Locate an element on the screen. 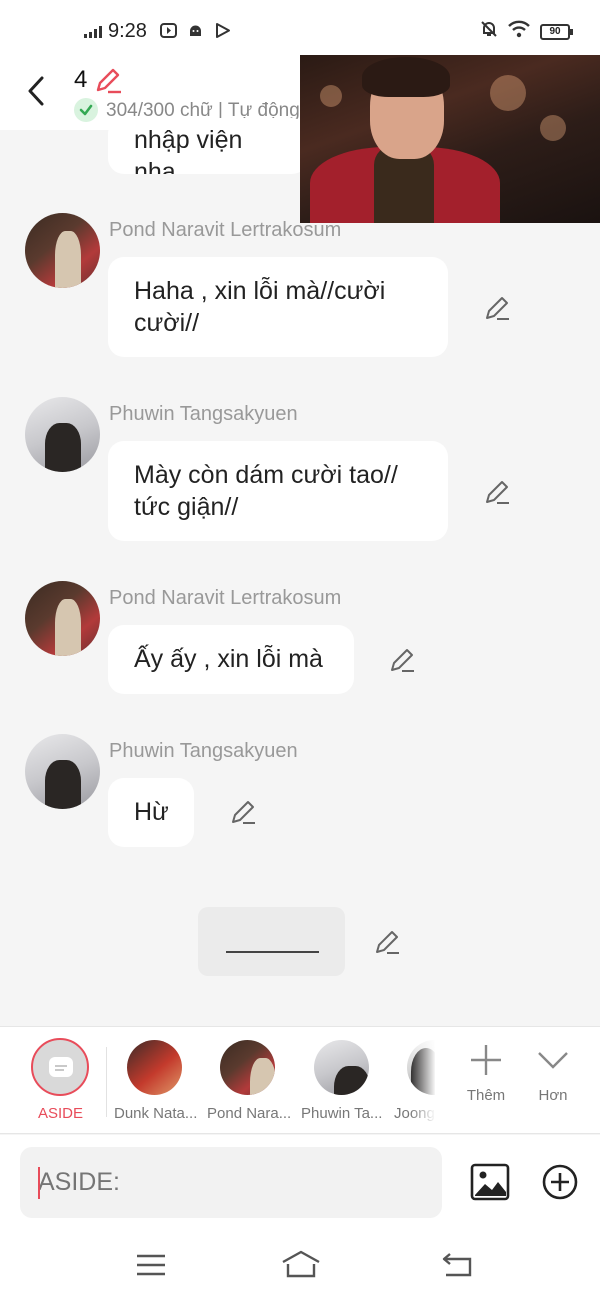  image-icon is located at coordinates (490, 1182).